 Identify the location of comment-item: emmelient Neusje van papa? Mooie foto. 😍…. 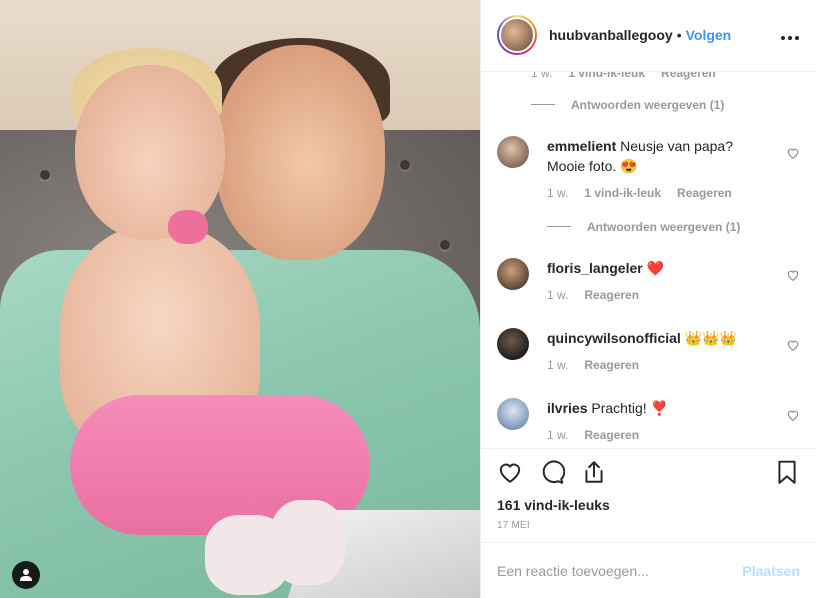
(648, 195).